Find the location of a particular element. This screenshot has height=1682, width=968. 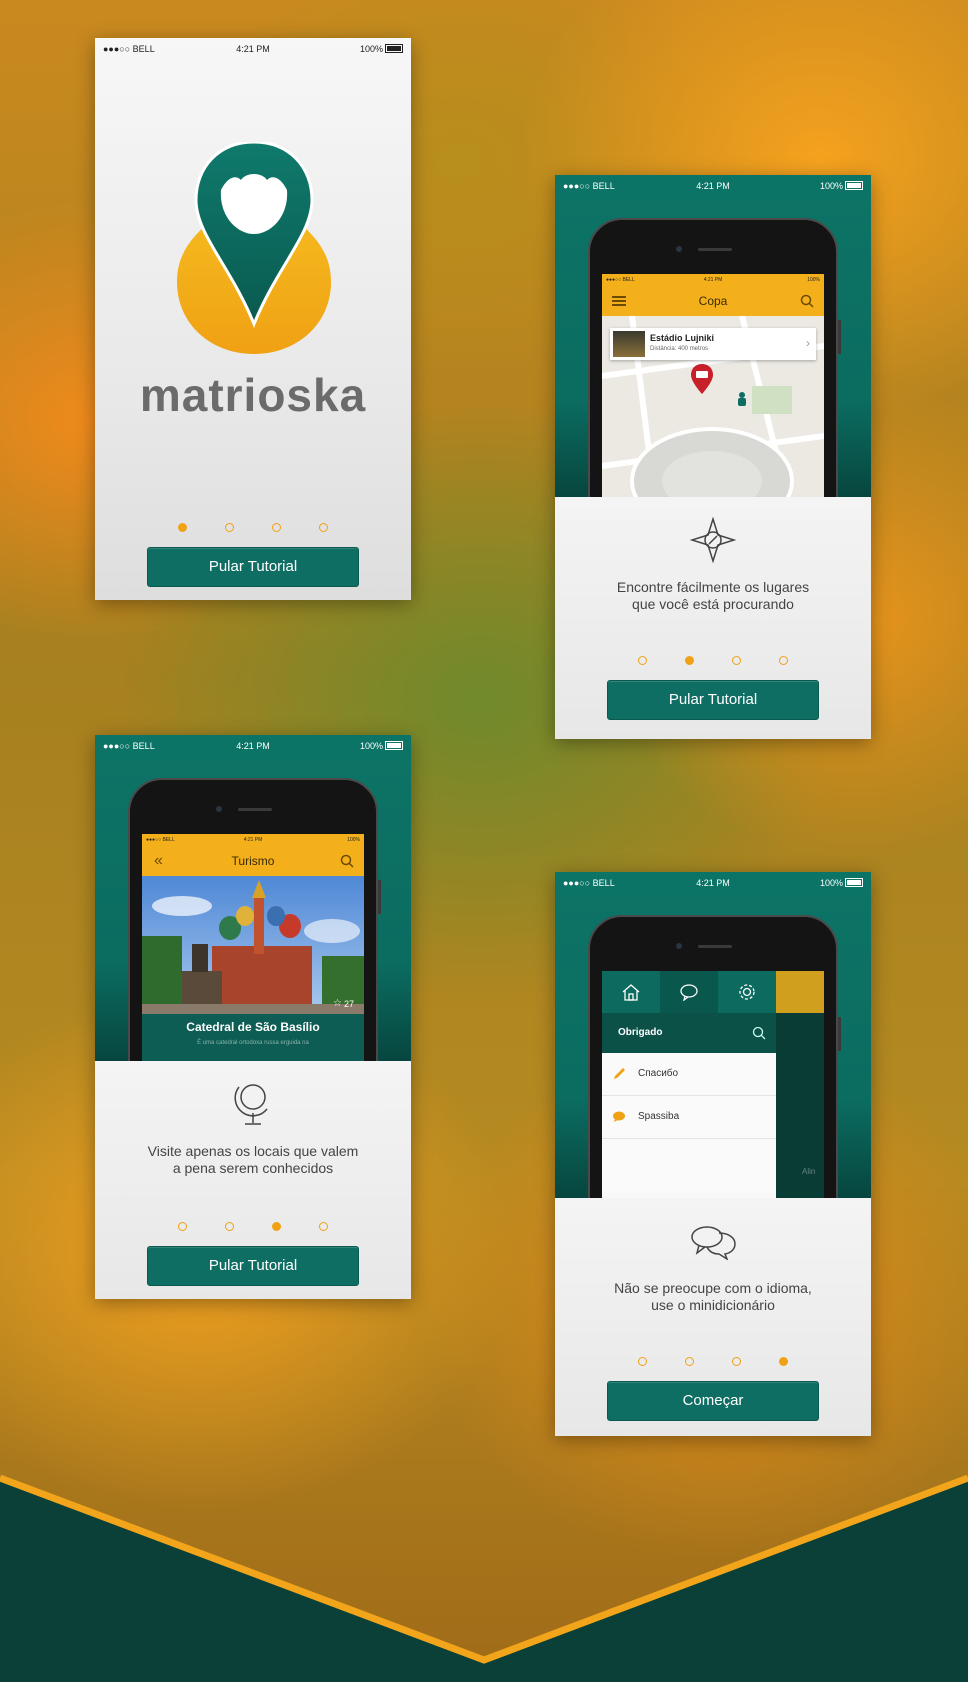

star-icon: ☆ is located at coordinates (337, 1003).